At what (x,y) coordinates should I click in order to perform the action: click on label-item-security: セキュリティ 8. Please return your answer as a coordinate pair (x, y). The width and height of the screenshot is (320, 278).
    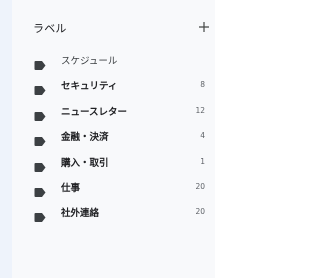
    Looking at the image, I should click on (113, 84).